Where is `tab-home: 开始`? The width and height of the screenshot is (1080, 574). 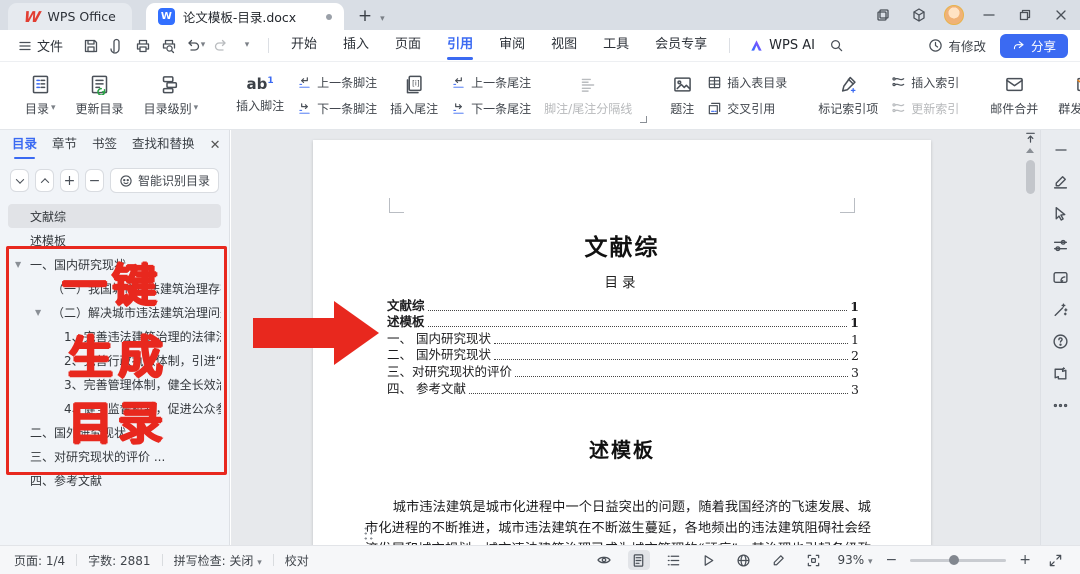 tab-home: 开始 is located at coordinates (304, 46).